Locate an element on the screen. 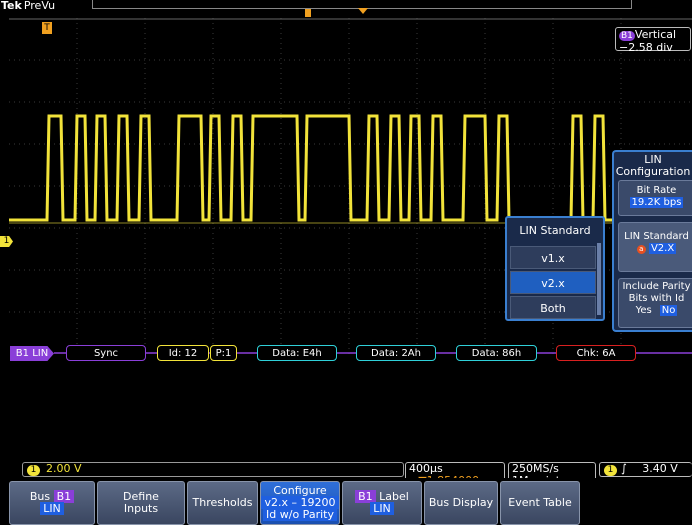  lin-standard-menu-title: LIN Standard is located at coordinates (555, 230).